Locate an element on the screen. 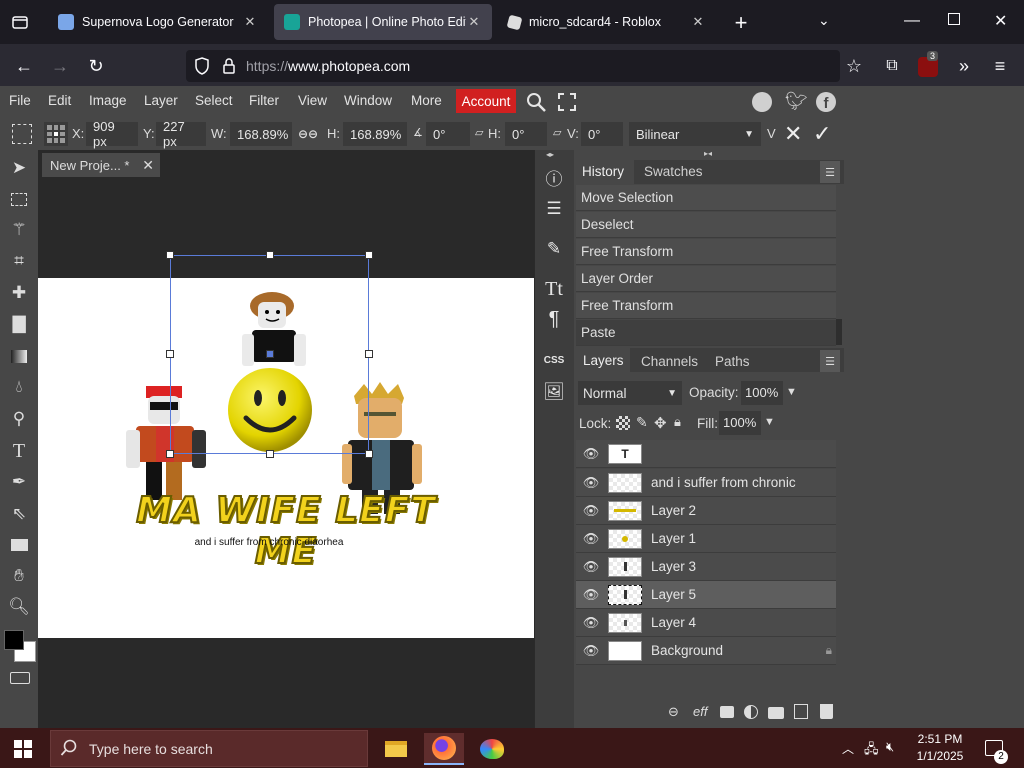  foreground-color-swatch is located at coordinates (14, 640).